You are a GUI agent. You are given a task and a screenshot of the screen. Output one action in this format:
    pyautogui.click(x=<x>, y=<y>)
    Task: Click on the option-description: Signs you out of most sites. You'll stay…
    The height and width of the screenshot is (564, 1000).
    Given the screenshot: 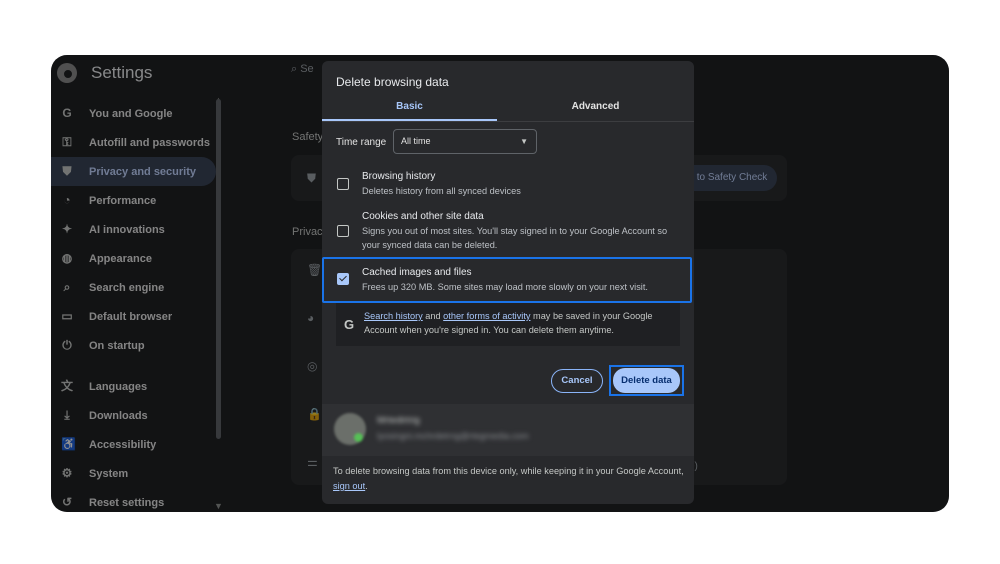 What is the action you would take?
    pyautogui.click(x=515, y=238)
    